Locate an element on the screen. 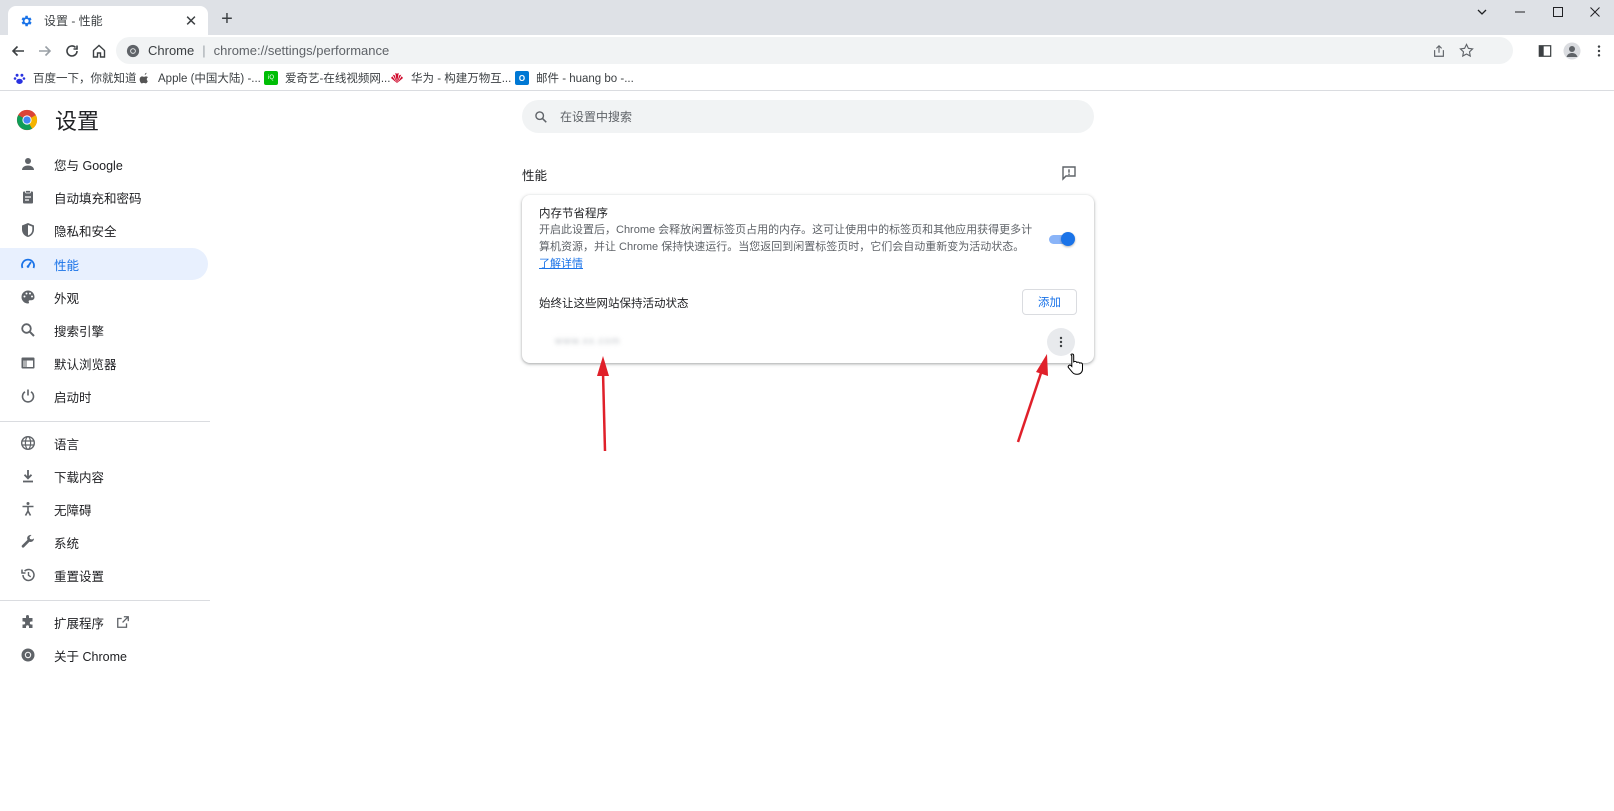 This screenshot has height=811, width=1614. learn-more-link: 了解详情 is located at coordinates (561, 263).